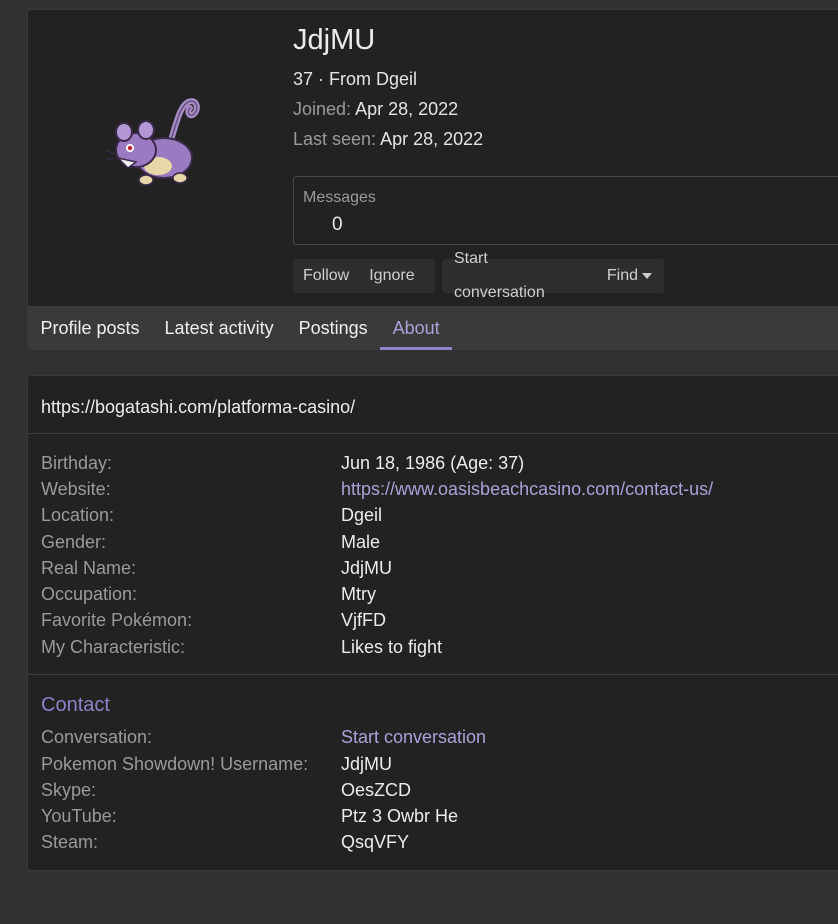 Image resolution: width=838 pixels, height=924 pixels. I want to click on follow-ignore-group: Follow Ignore, so click(364, 276).